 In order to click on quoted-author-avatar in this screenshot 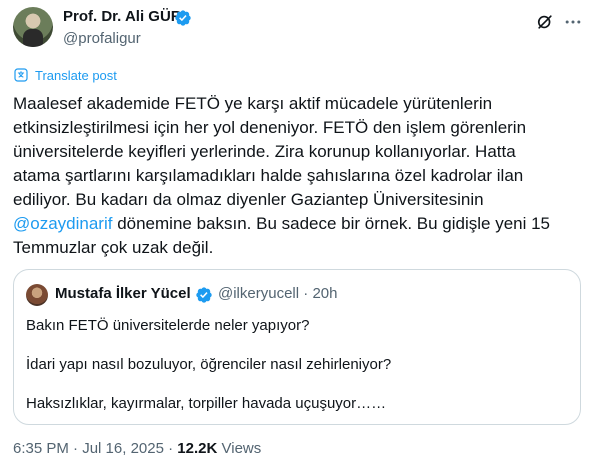, I will do `click(37, 295)`.